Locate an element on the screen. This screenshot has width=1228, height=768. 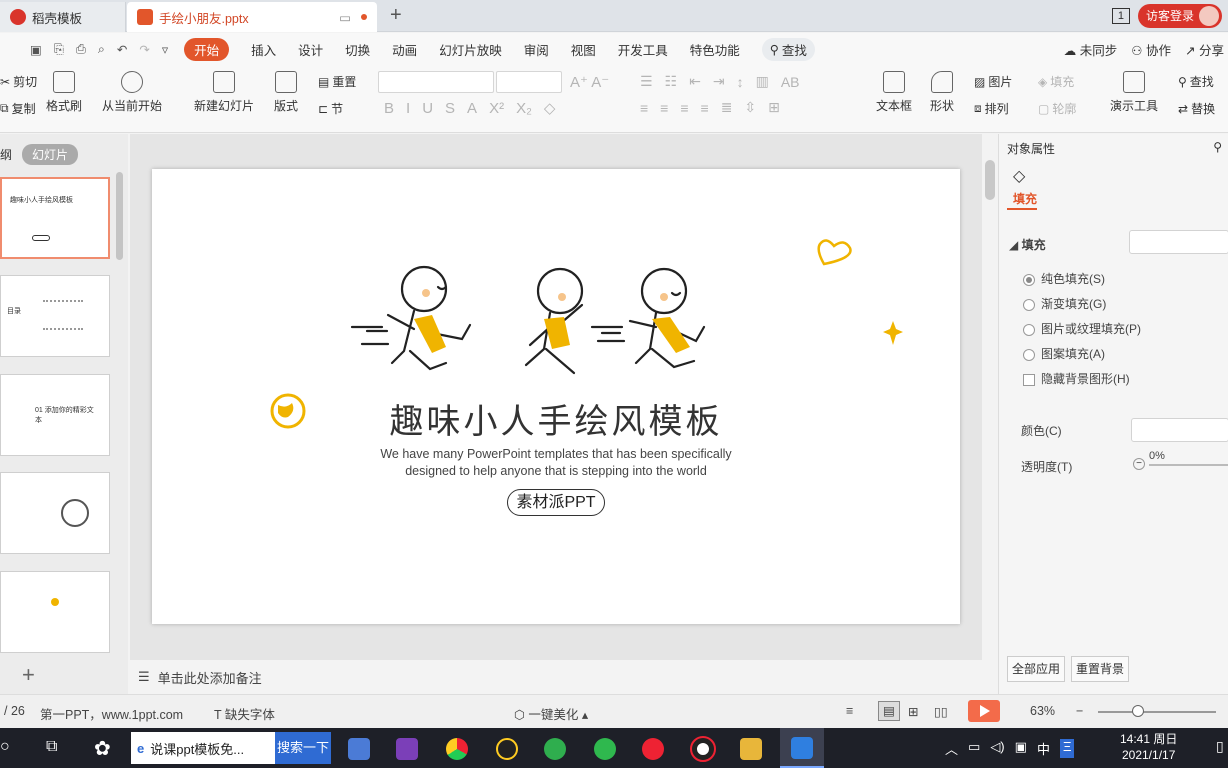
slide-brand-button: 素材派PPT is located at coordinates (556, 502).